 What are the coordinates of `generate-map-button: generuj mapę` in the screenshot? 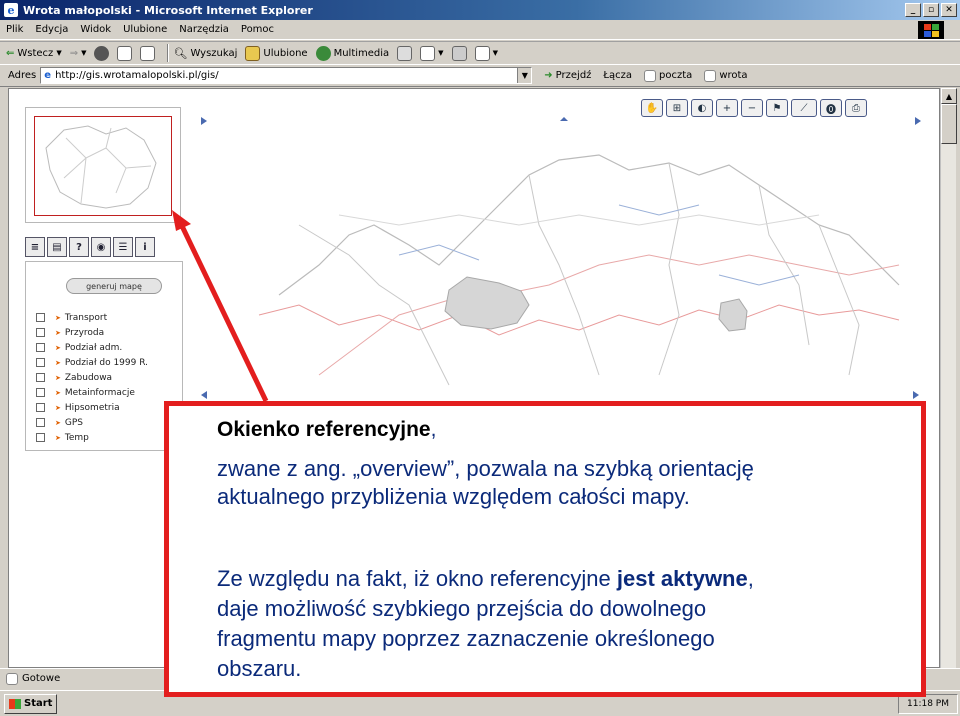 It's located at (114, 286).